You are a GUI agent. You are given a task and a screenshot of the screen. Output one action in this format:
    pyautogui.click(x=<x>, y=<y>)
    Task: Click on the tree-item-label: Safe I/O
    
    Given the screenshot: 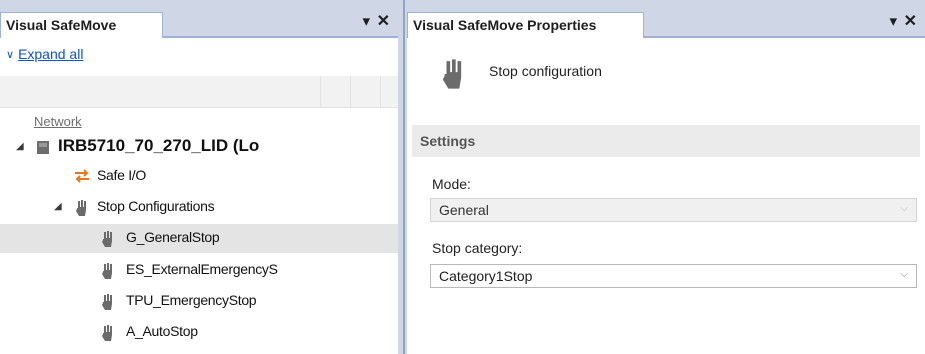 What is the action you would take?
    pyautogui.click(x=121, y=175)
    